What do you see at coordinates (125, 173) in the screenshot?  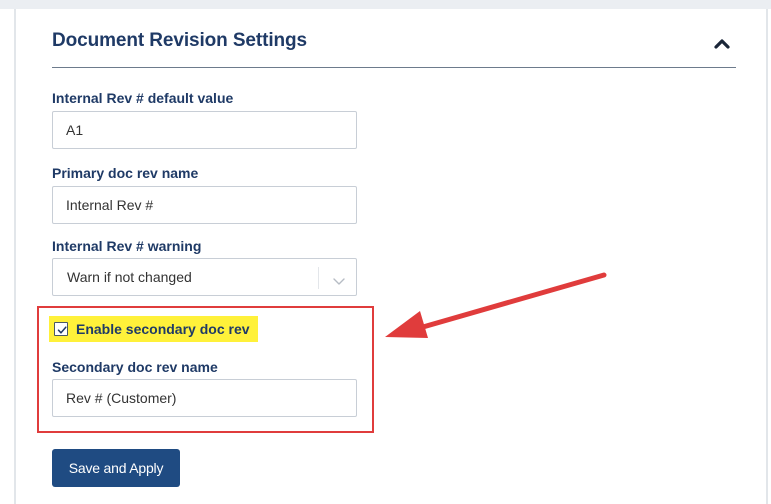 I see `primary-rev-name-label: Primary doc rev name` at bounding box center [125, 173].